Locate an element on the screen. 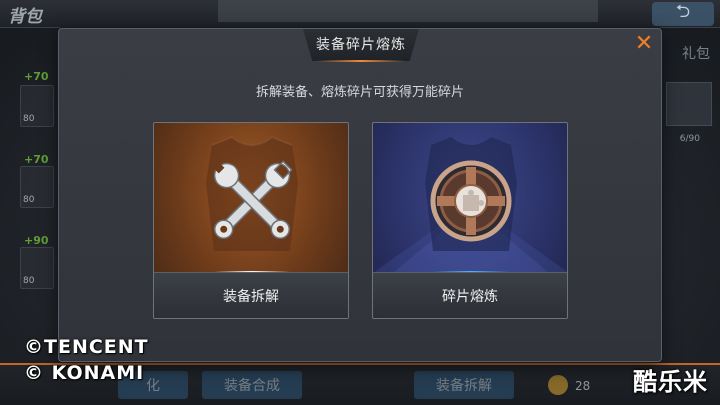 The image size is (720, 405). background-top-panel is located at coordinates (408, 11).